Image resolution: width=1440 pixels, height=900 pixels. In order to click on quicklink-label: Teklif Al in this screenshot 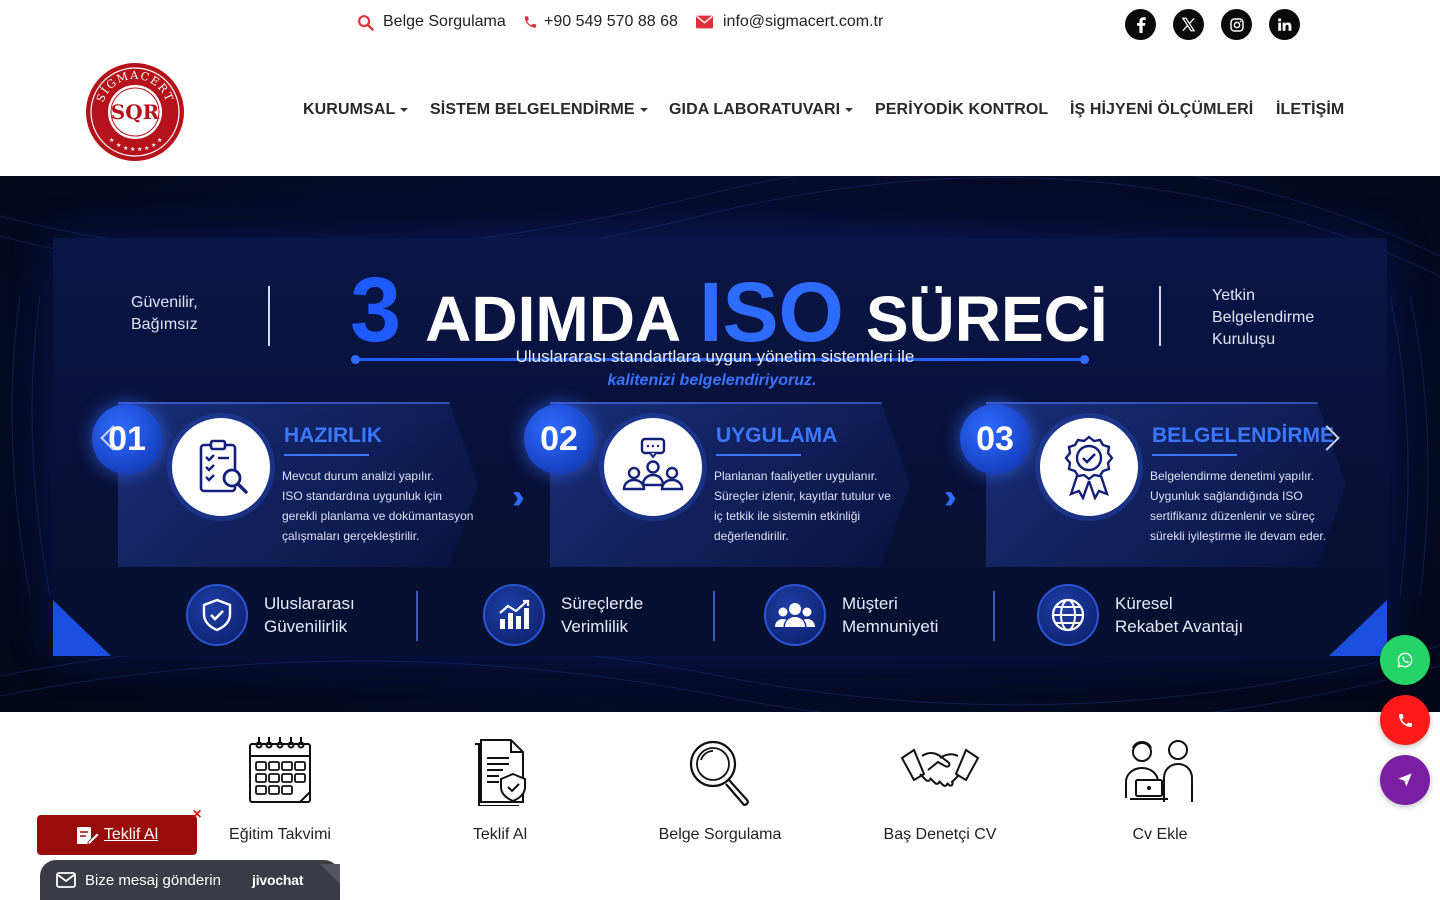, I will do `click(500, 834)`.